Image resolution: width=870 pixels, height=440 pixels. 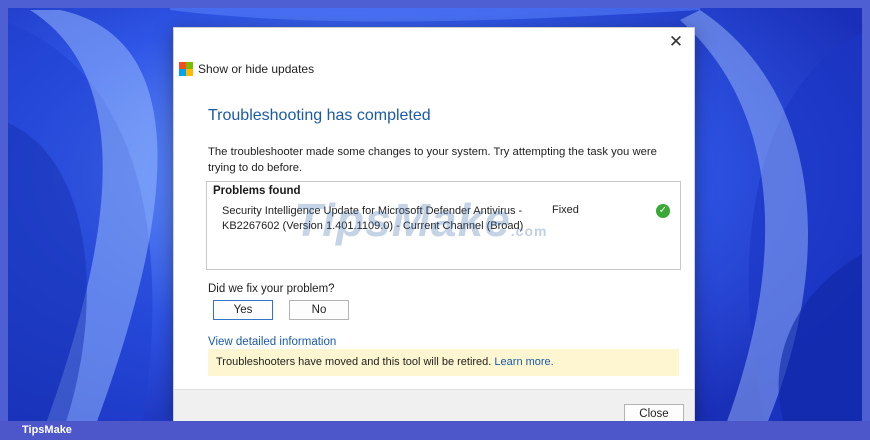 I want to click on checkmark-circle-icon: ✓, so click(x=663, y=211).